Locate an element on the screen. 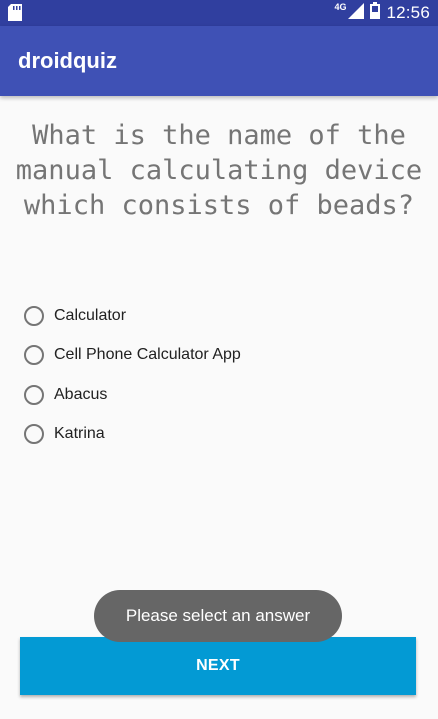 This screenshot has height=719, width=438. sd-card-icon is located at coordinates (15, 15).